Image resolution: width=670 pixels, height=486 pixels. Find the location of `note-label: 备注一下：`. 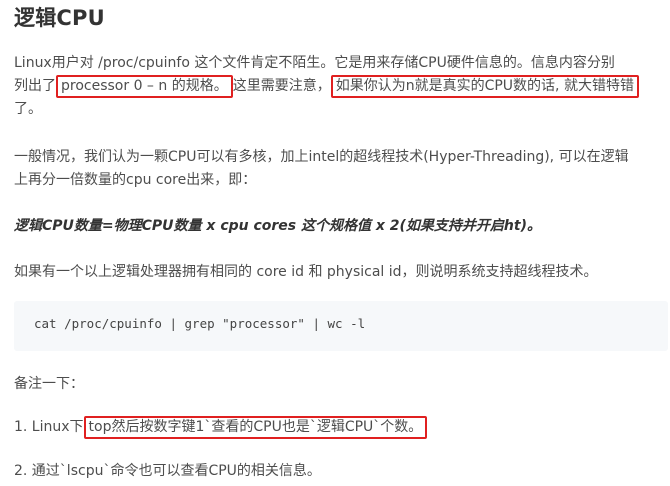

note-label: 备注一下： is located at coordinates (49, 384).